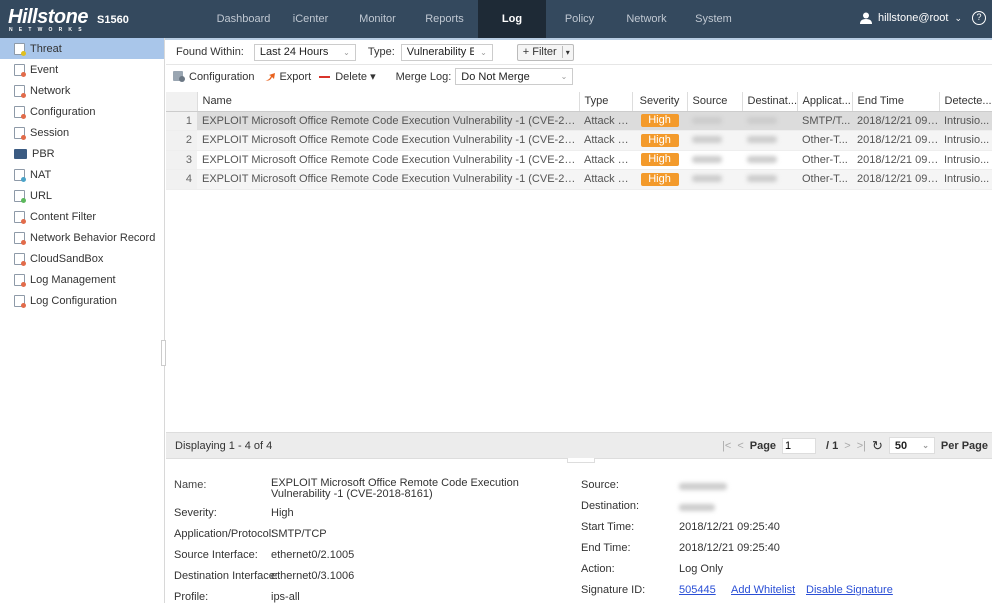  I want to click on nav-policy: Policy, so click(579, 19).